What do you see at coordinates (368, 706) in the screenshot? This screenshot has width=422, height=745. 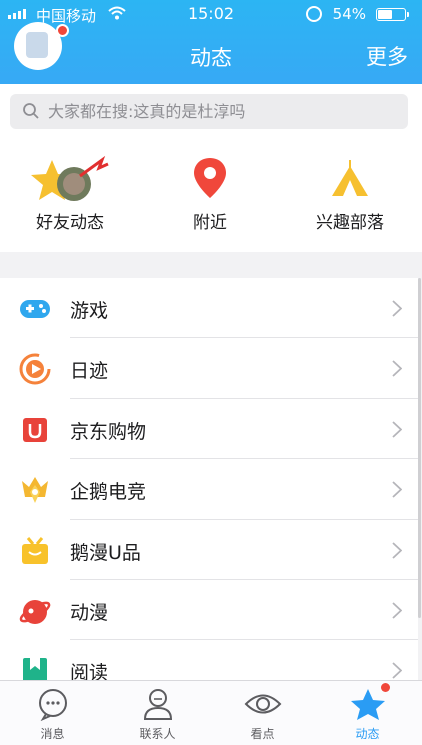 I see `star-icon` at bounding box center [368, 706].